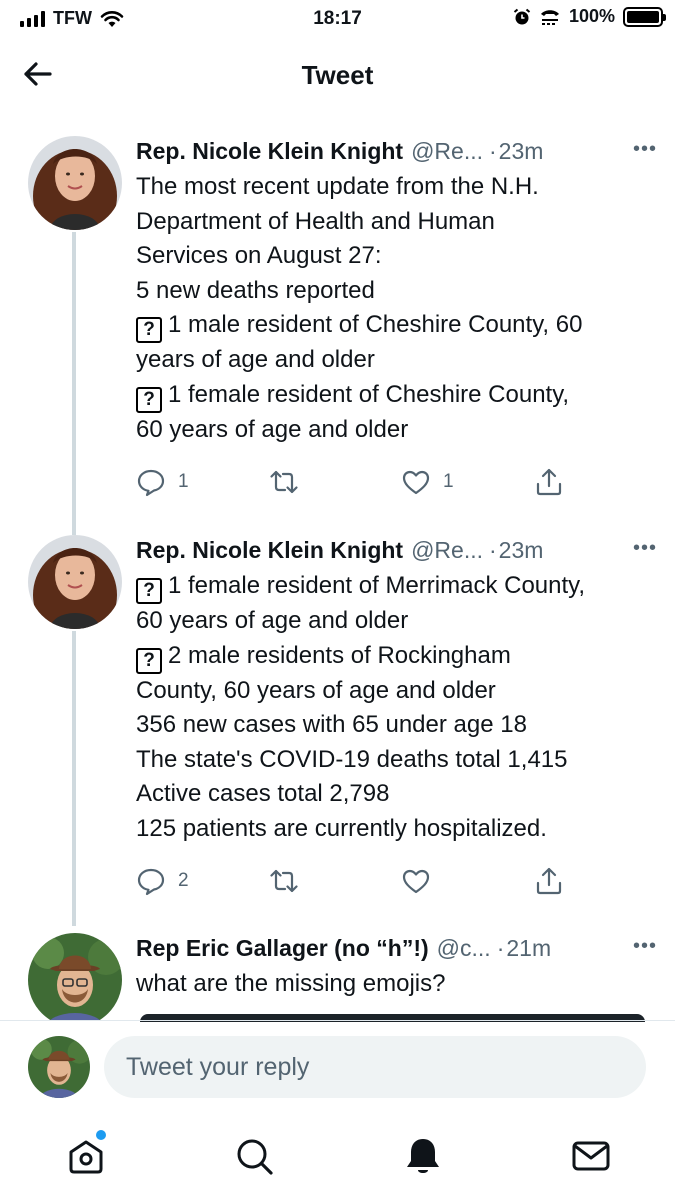  Describe the element at coordinates (369, 394) in the screenshot. I see `tweet-line: 1 female resident of Cheshire County,` at that location.